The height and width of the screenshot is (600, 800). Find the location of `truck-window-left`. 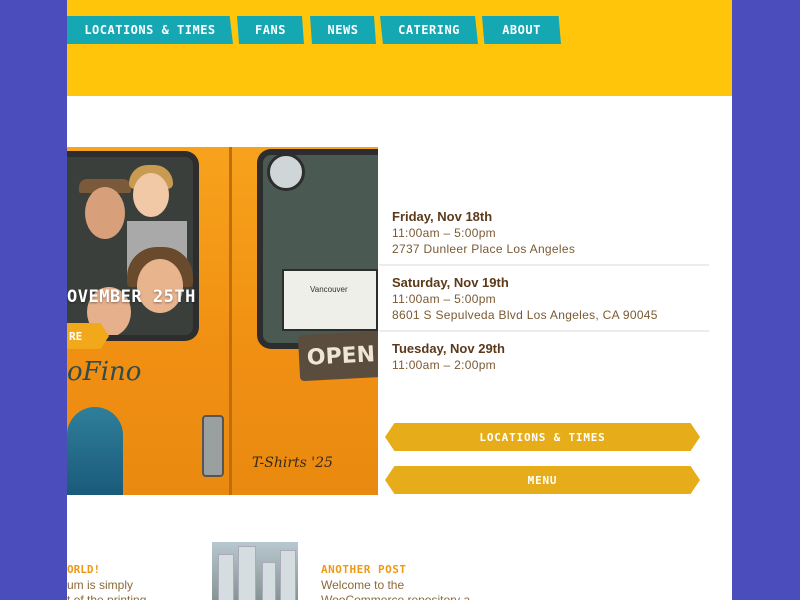

truck-window-left is located at coordinates (133, 246).